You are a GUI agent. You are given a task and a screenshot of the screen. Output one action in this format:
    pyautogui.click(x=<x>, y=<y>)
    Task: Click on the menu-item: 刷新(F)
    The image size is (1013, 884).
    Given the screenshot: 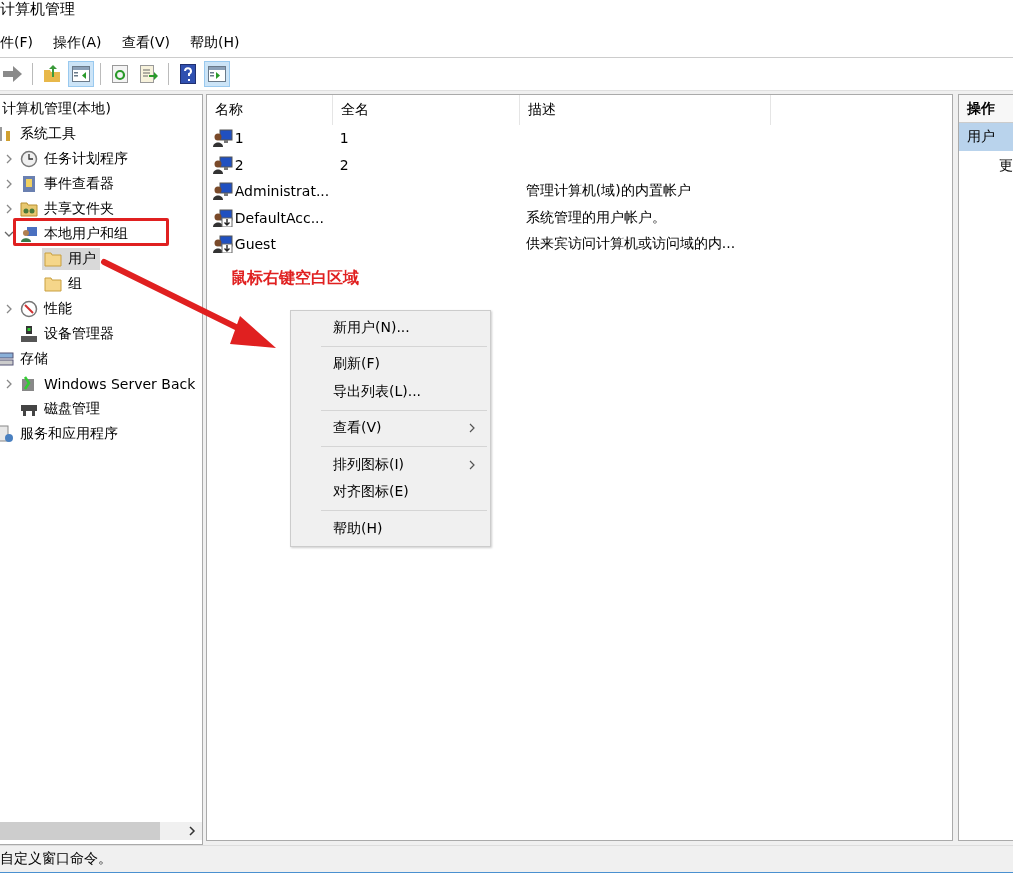 What is the action you would take?
    pyautogui.click(x=390, y=364)
    